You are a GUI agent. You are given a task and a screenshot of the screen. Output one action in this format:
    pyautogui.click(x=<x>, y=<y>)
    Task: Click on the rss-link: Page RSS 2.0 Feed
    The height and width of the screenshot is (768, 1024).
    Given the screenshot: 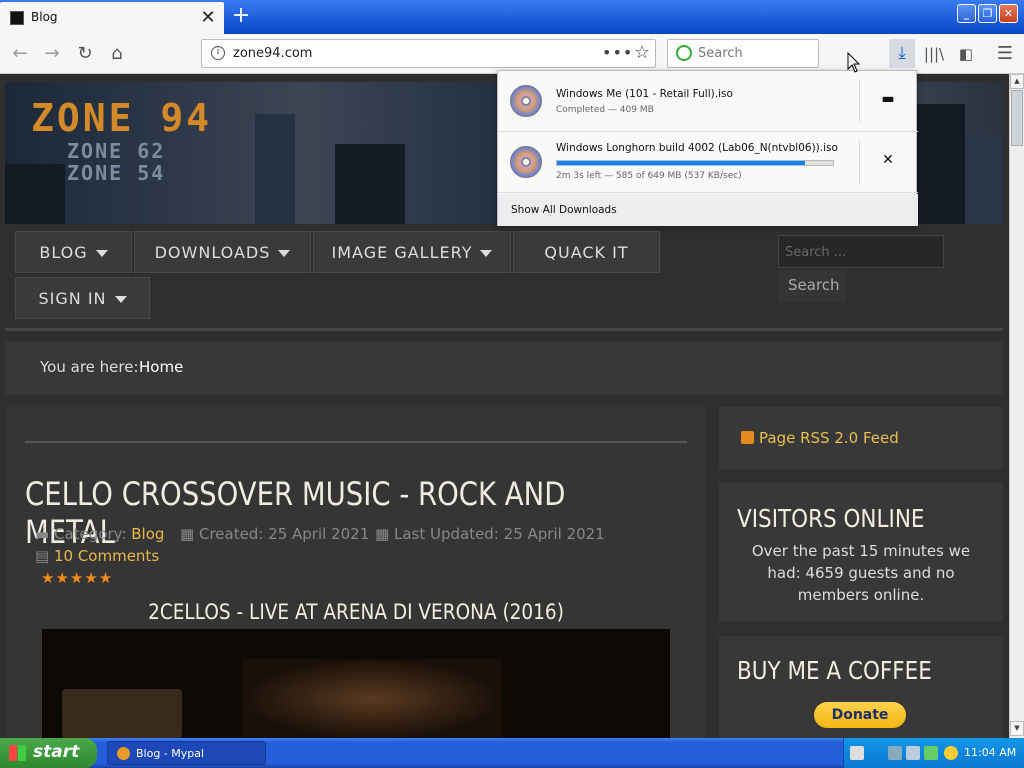 What is the action you would take?
    pyautogui.click(x=820, y=438)
    